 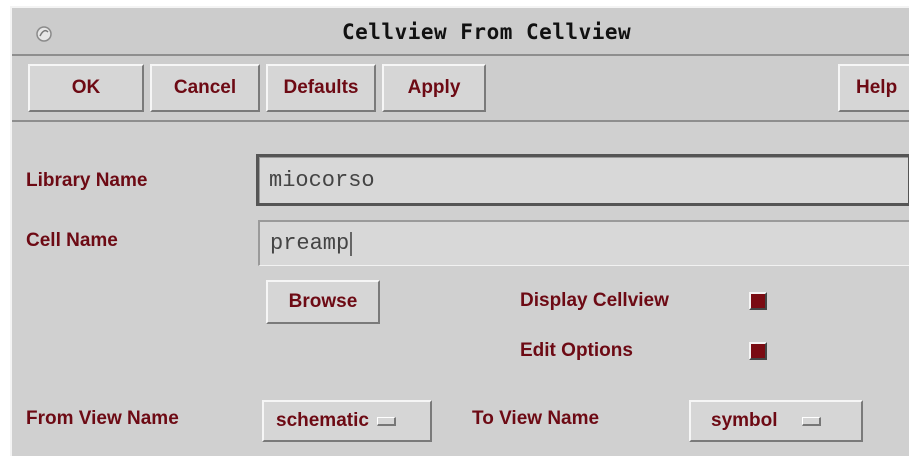 What do you see at coordinates (86, 88) in the screenshot?
I see `ok-button: OK` at bounding box center [86, 88].